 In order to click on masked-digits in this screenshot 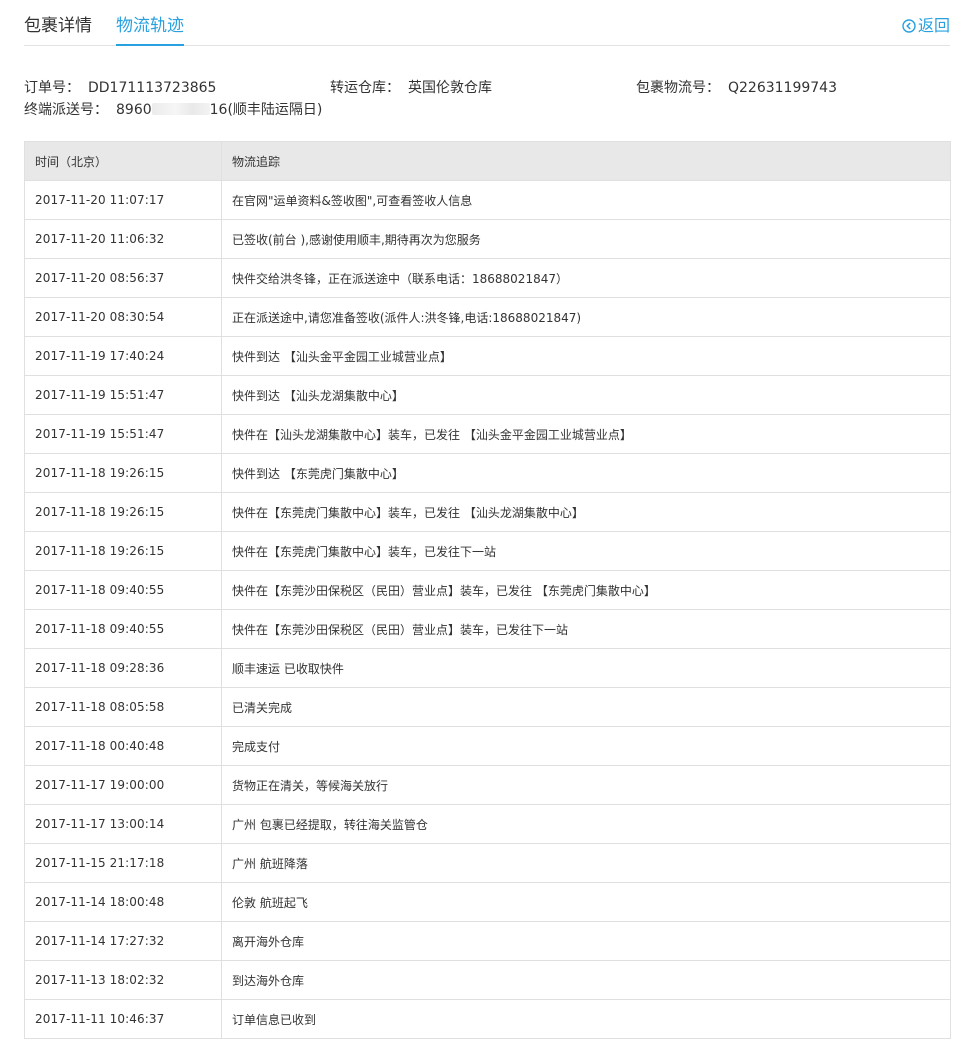, I will do `click(180, 109)`.